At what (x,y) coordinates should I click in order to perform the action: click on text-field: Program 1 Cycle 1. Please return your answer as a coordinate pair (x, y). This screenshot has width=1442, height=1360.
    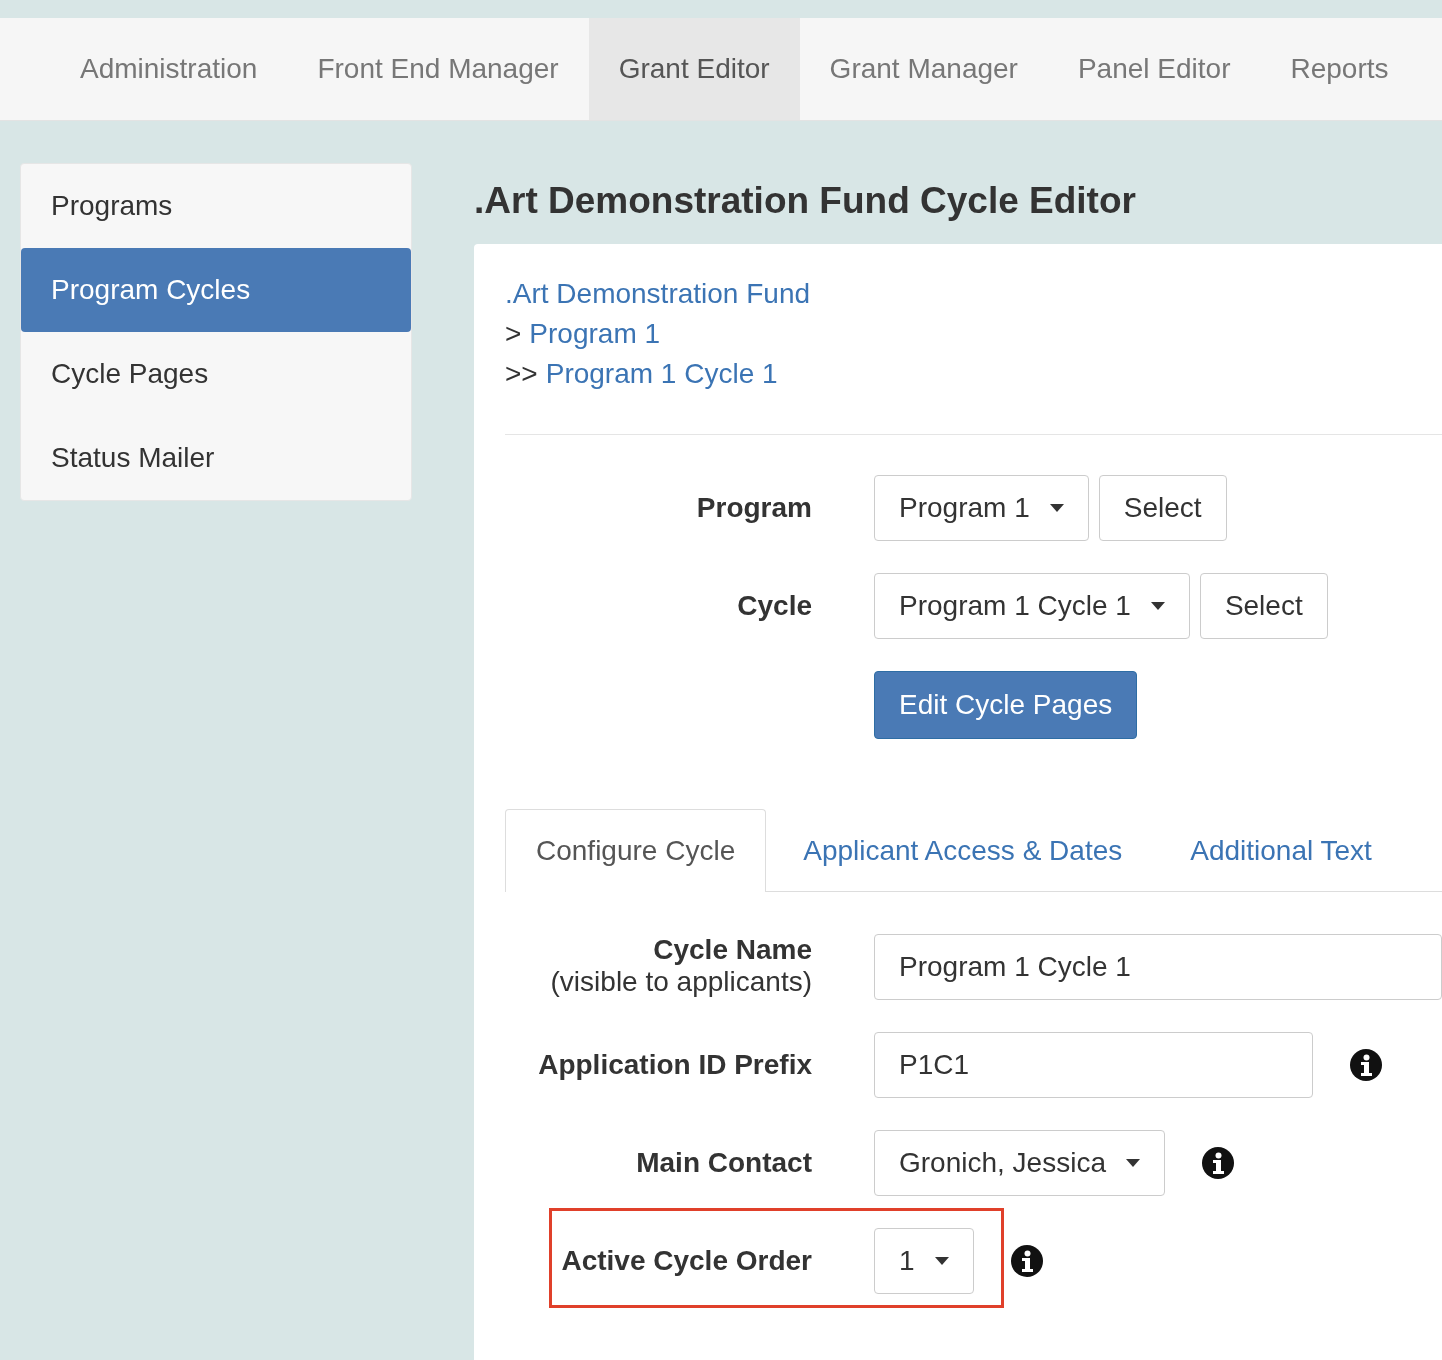
    Looking at the image, I should click on (1158, 967).